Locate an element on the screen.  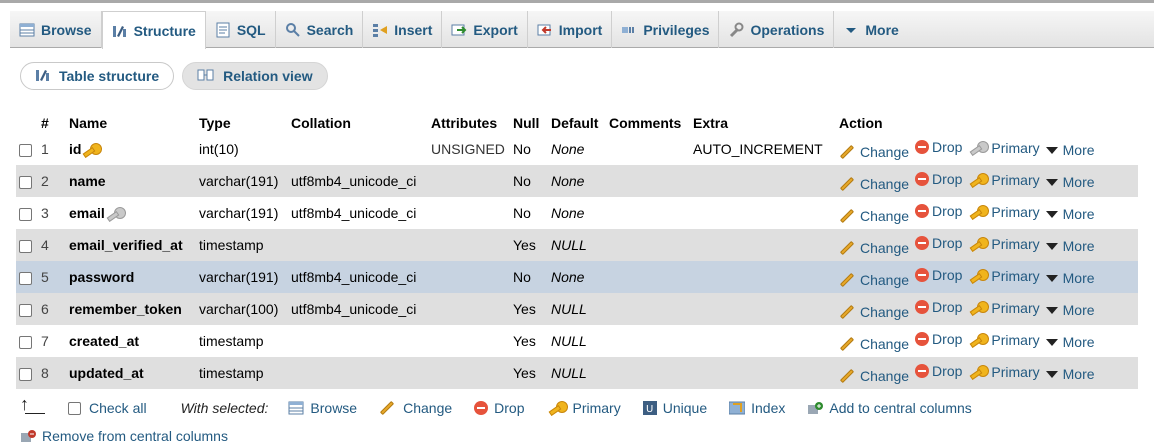
row-name-cell: created_at is located at coordinates (131, 341).